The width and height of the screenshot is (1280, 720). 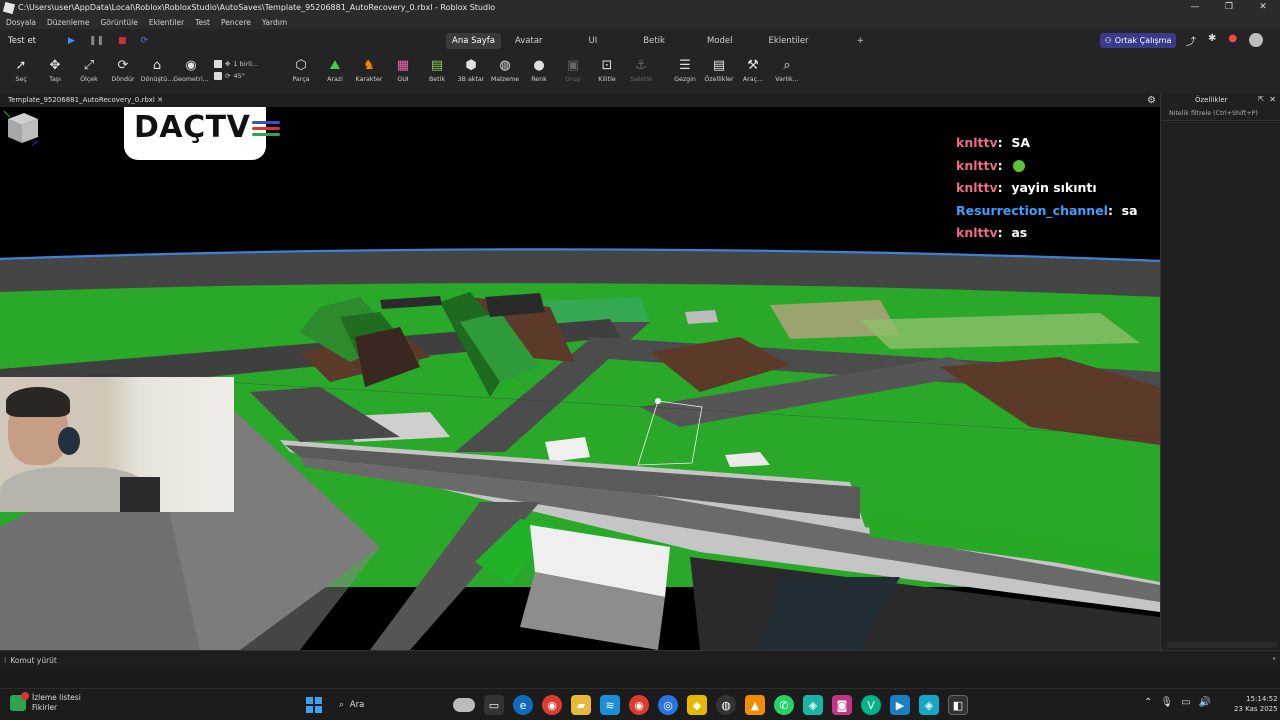 I want to click on instagram-icon: ◙, so click(x=842, y=705).